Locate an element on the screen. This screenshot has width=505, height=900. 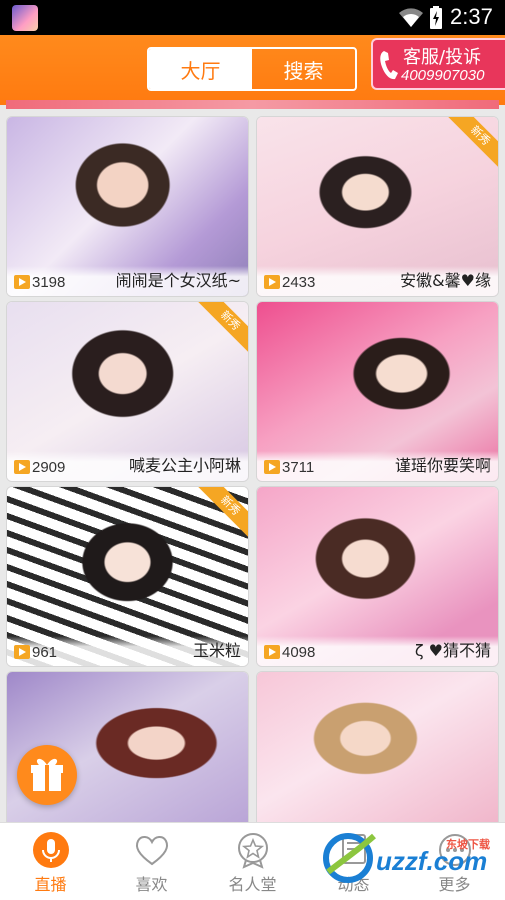
heart-icon is located at coordinates (151, 851).